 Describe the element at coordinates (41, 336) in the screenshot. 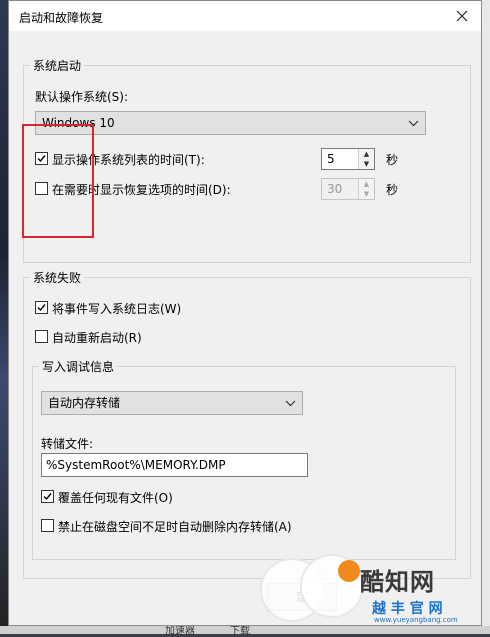

I see `auto-restart-checkbox` at that location.